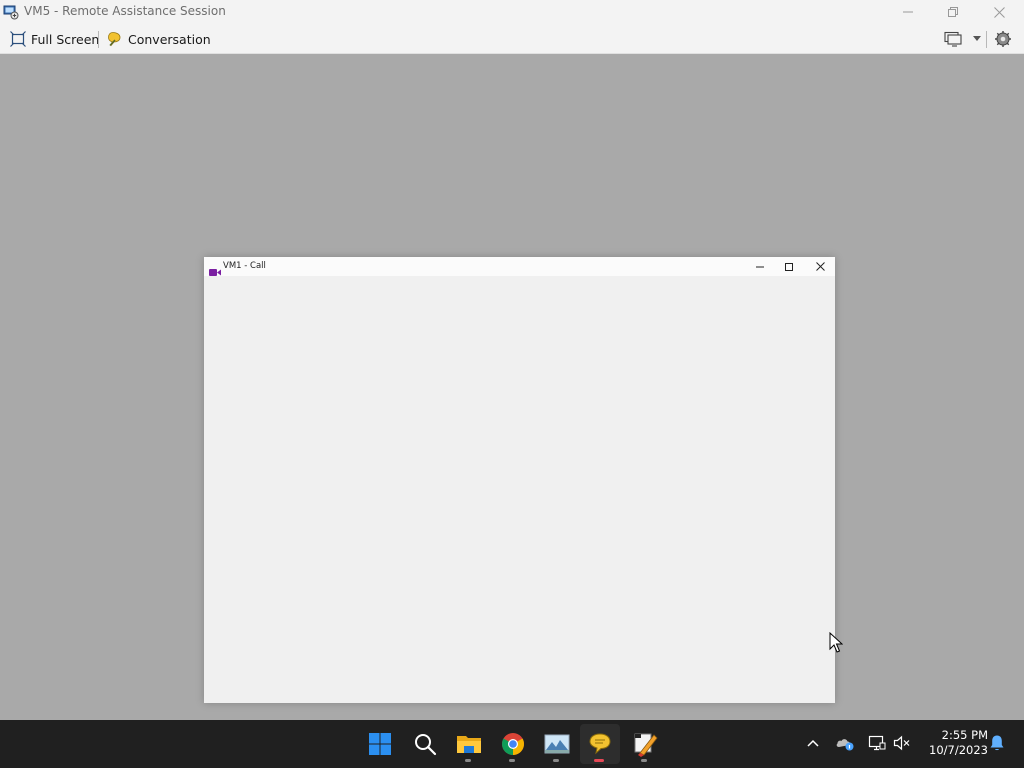  I want to click on full-screen-icon, so click(18, 39).